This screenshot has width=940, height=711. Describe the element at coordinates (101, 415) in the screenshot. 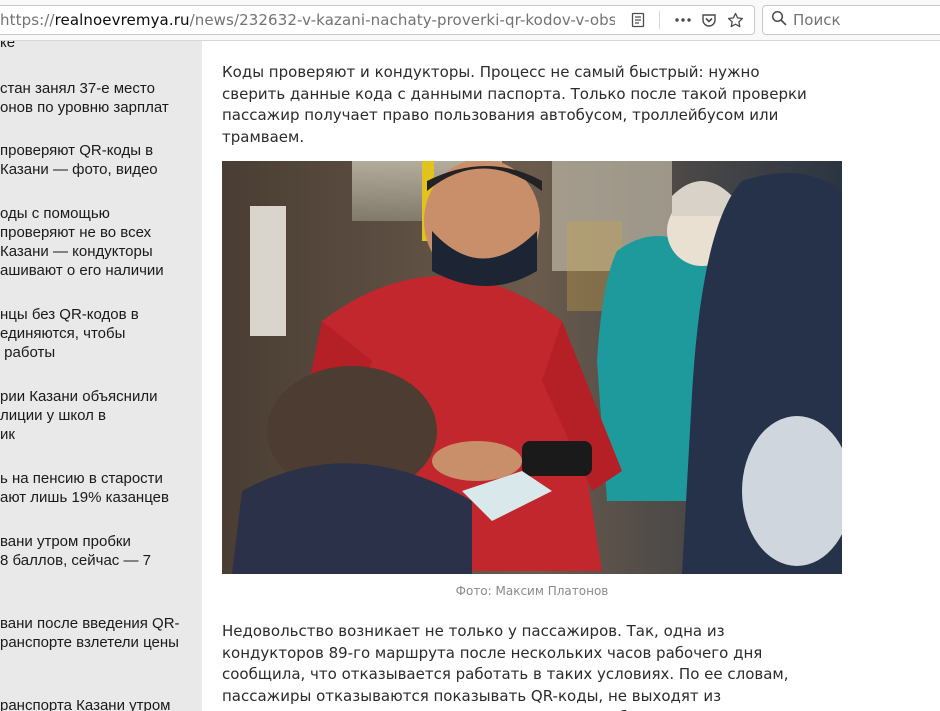

I see `sidebar-news-item: рии Казани объяснили лиции у школ в ик` at that location.